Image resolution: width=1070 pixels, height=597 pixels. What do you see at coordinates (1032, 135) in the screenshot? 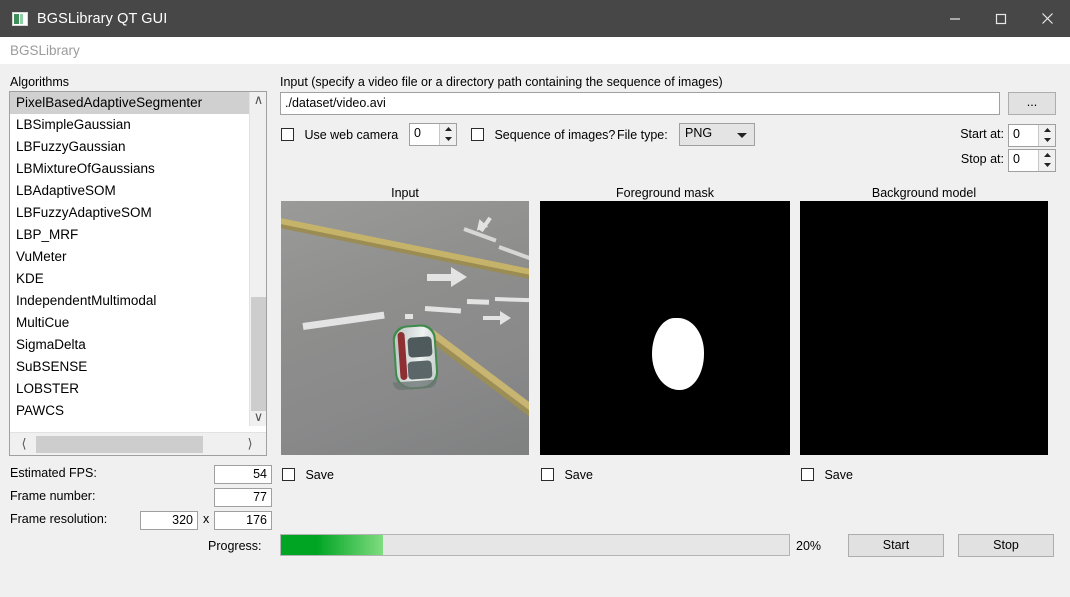
I see `start-at-spinner: 0` at bounding box center [1032, 135].